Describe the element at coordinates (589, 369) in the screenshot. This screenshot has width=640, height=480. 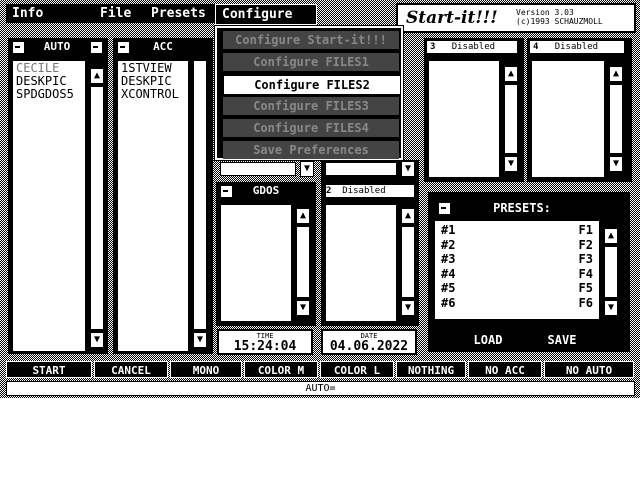
I see `no-auto-button: NO AUTO` at that location.